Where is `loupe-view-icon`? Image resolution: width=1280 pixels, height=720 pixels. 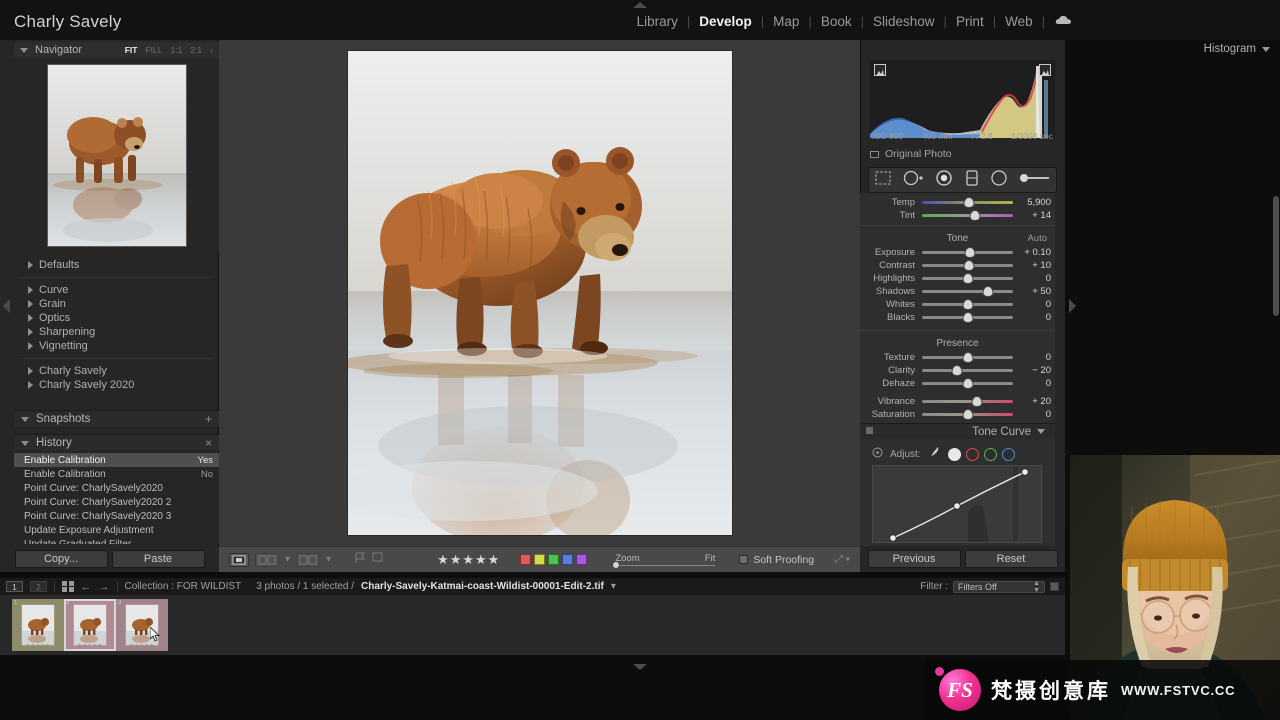
loupe-view-icon is located at coordinates (239, 559).